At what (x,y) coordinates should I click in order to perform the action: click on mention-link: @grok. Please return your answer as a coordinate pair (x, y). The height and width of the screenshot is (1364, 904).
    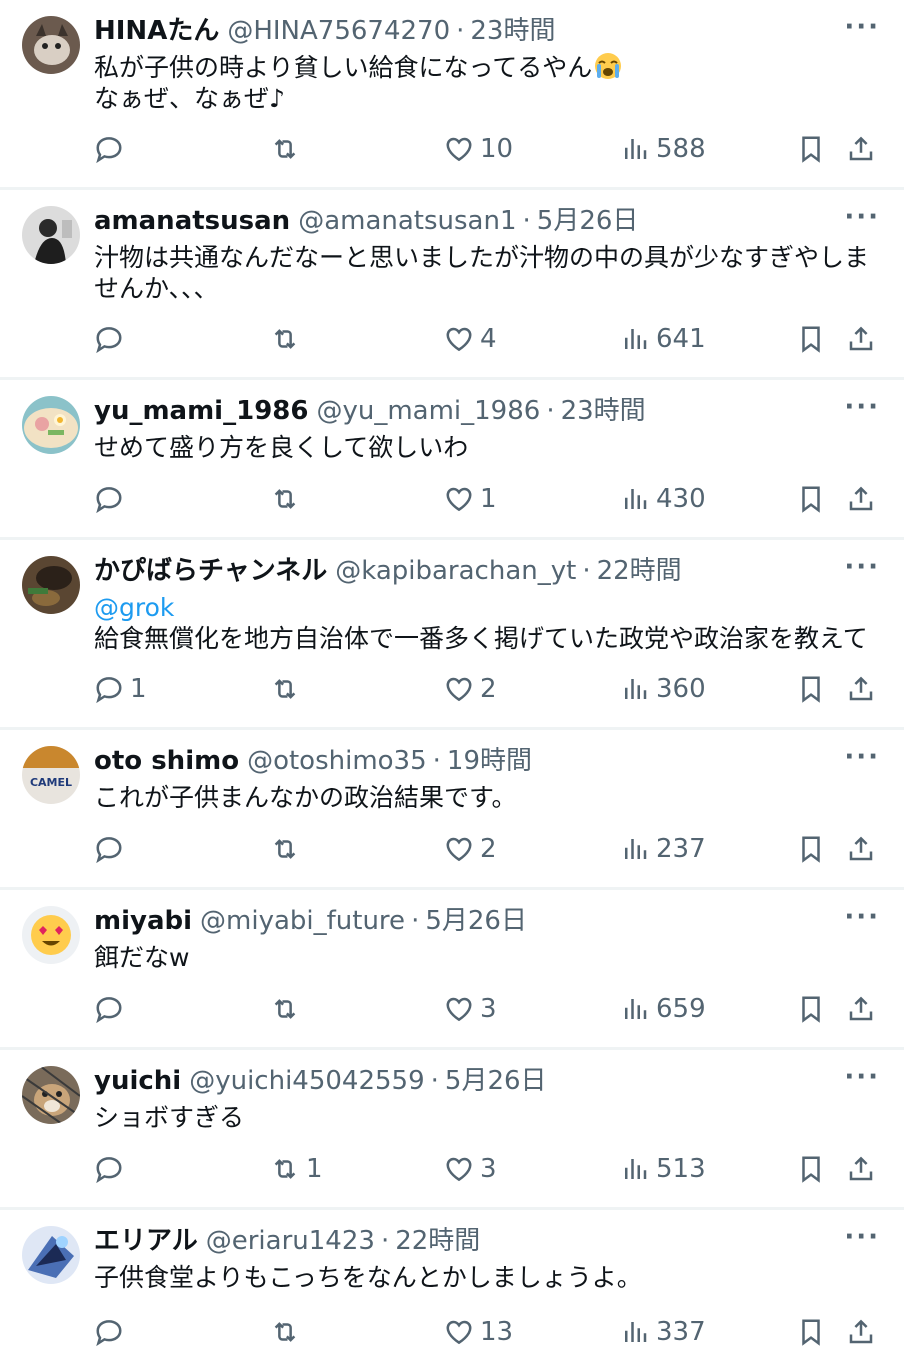
    Looking at the image, I should click on (487, 607).